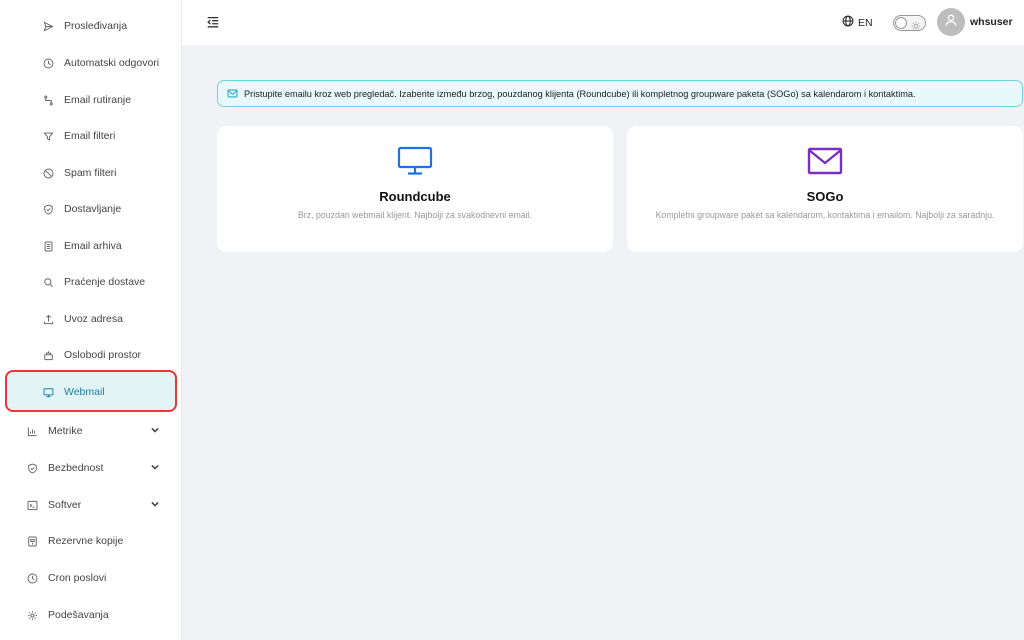 The height and width of the screenshot is (640, 1024). I want to click on sidebar-item-email-arhiva: Email arhiva, so click(108, 246).